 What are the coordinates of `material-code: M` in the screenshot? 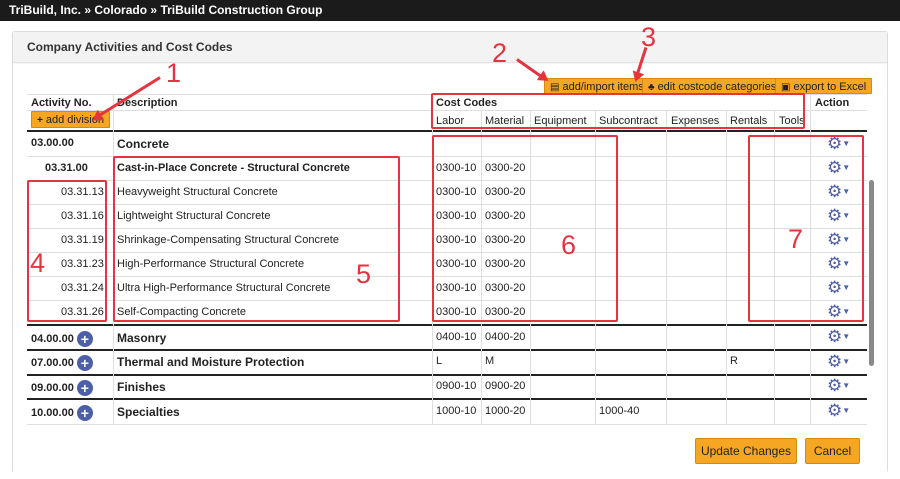 It's located at (489, 361).